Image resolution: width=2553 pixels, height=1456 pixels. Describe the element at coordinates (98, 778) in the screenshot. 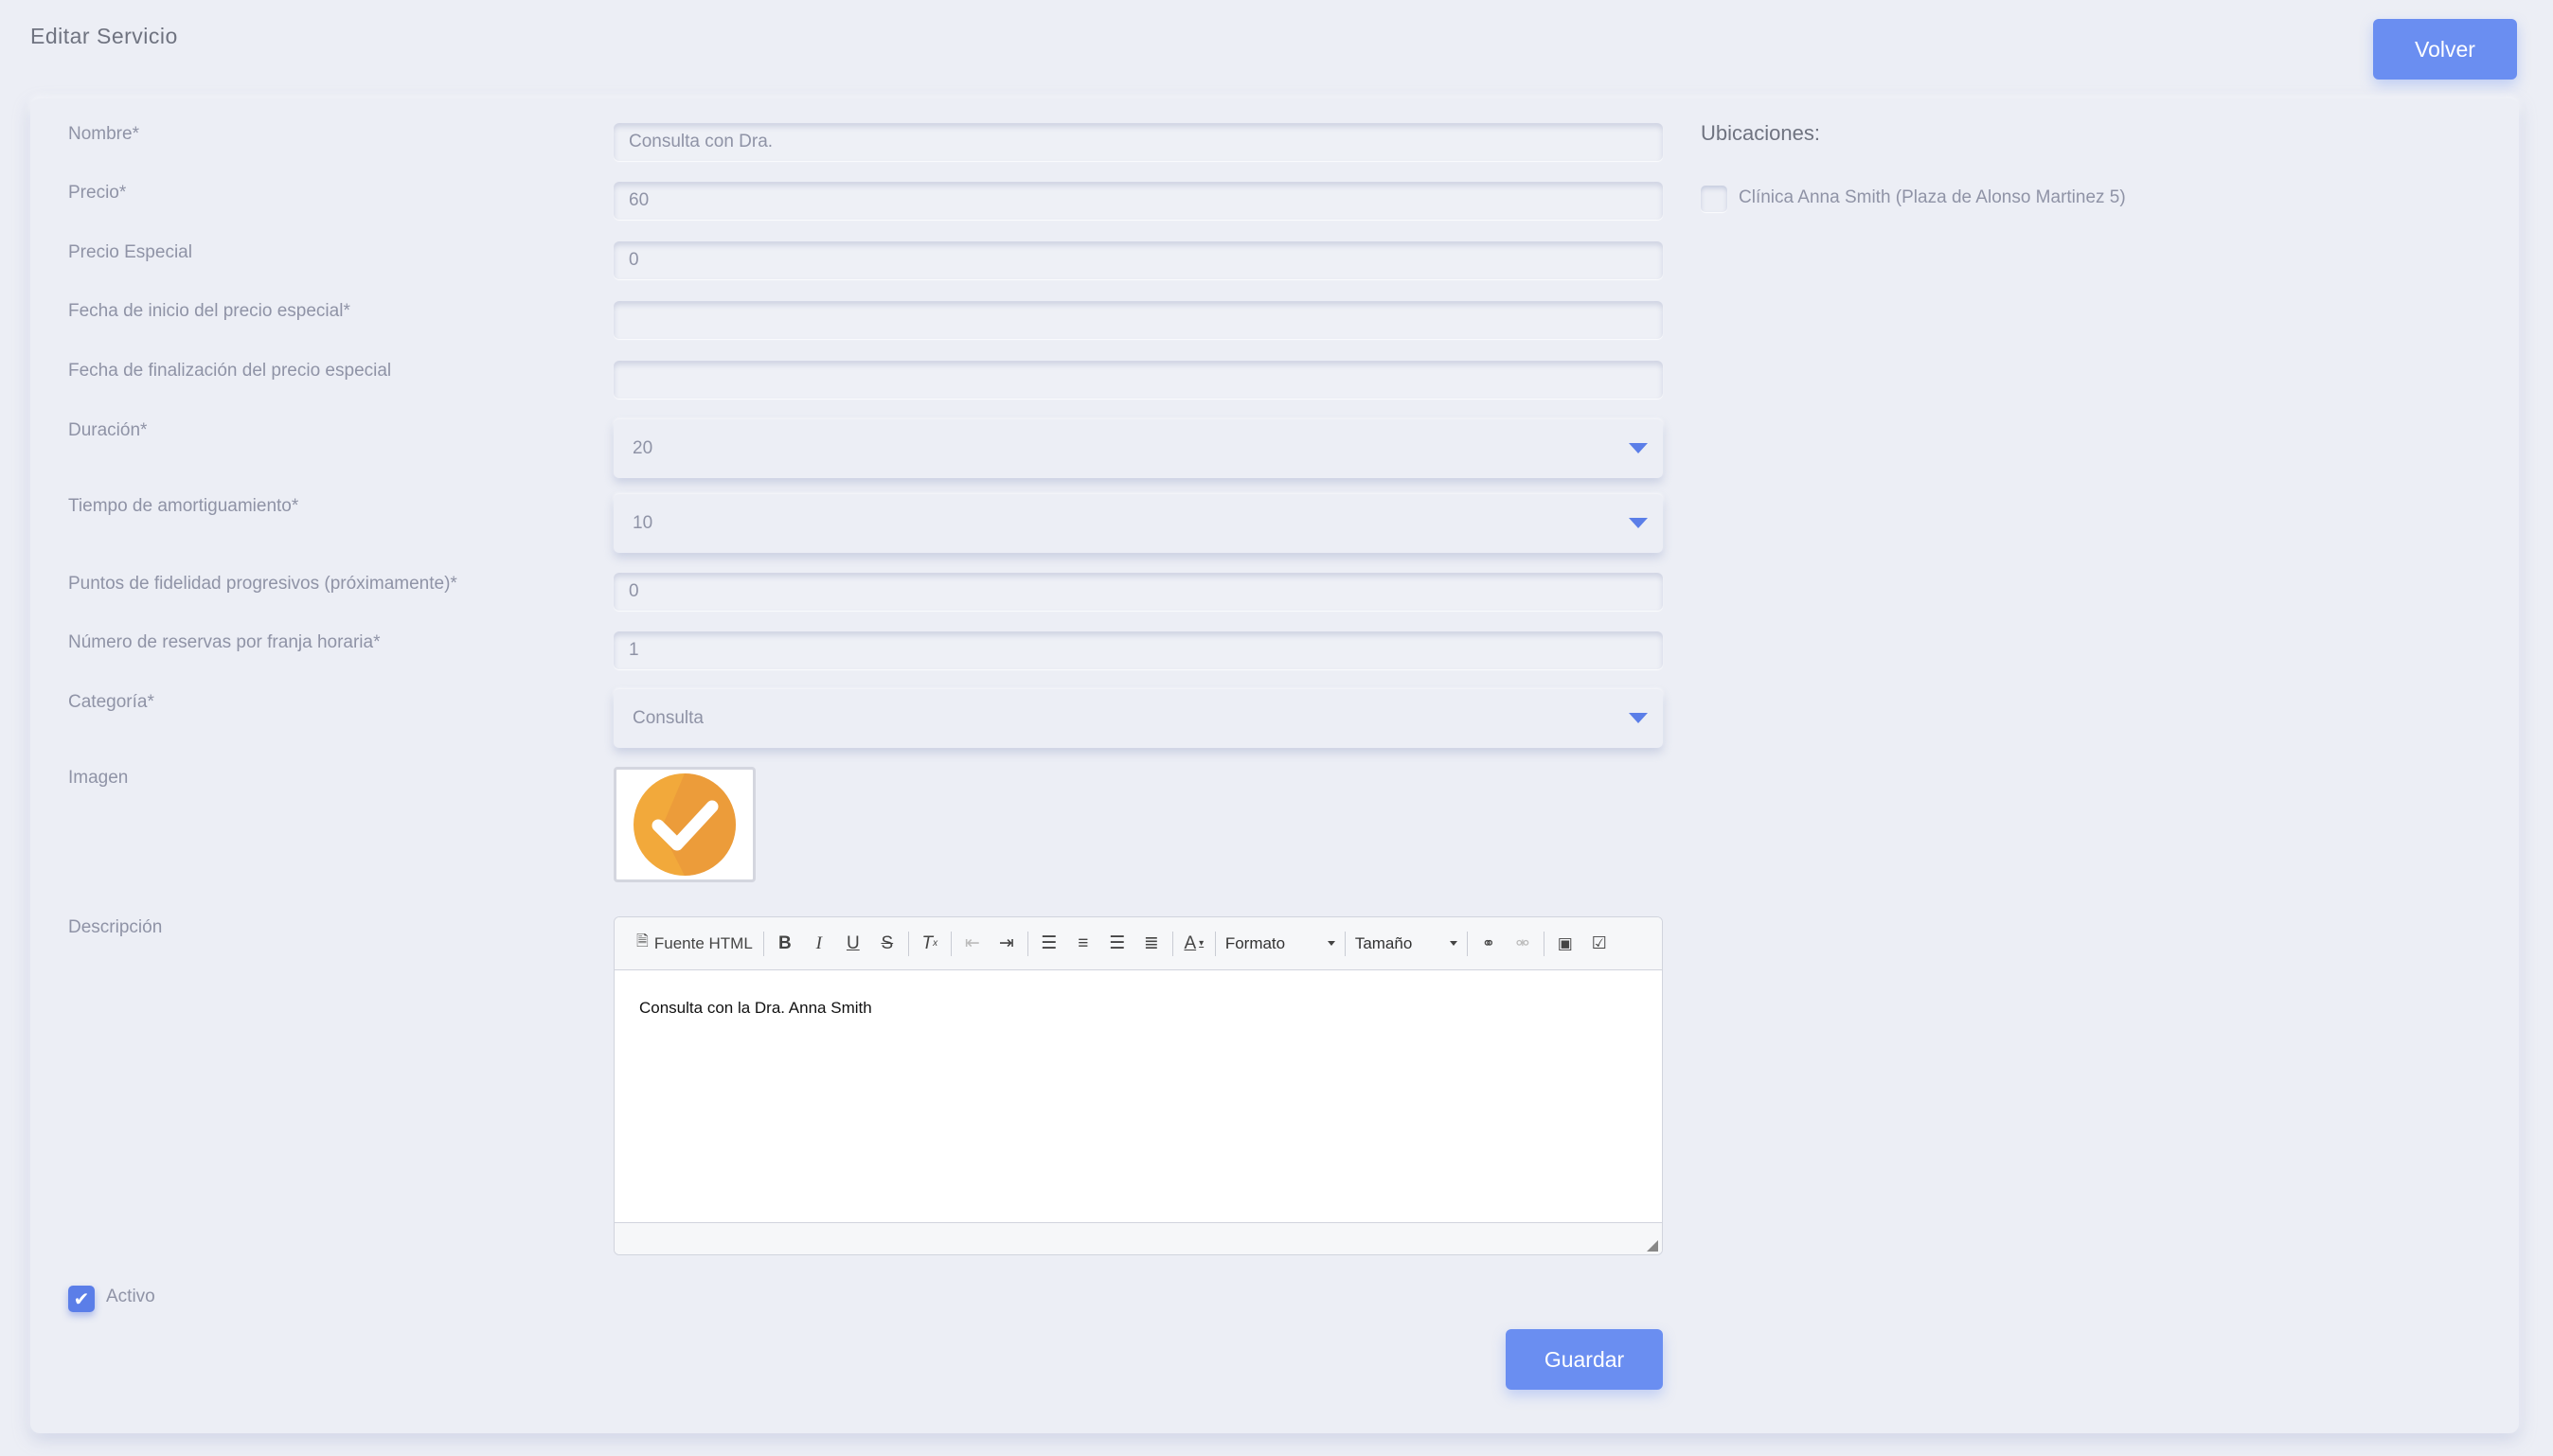

I see `imagen-label: Imagen` at that location.